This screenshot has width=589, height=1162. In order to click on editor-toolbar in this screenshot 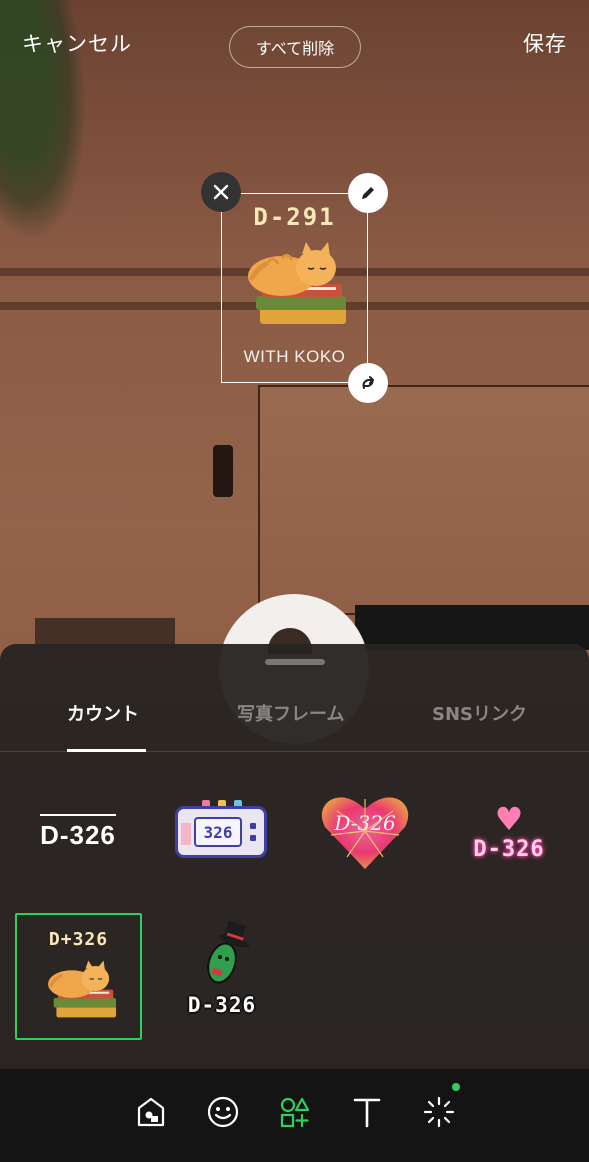, I will do `click(294, 1115)`.